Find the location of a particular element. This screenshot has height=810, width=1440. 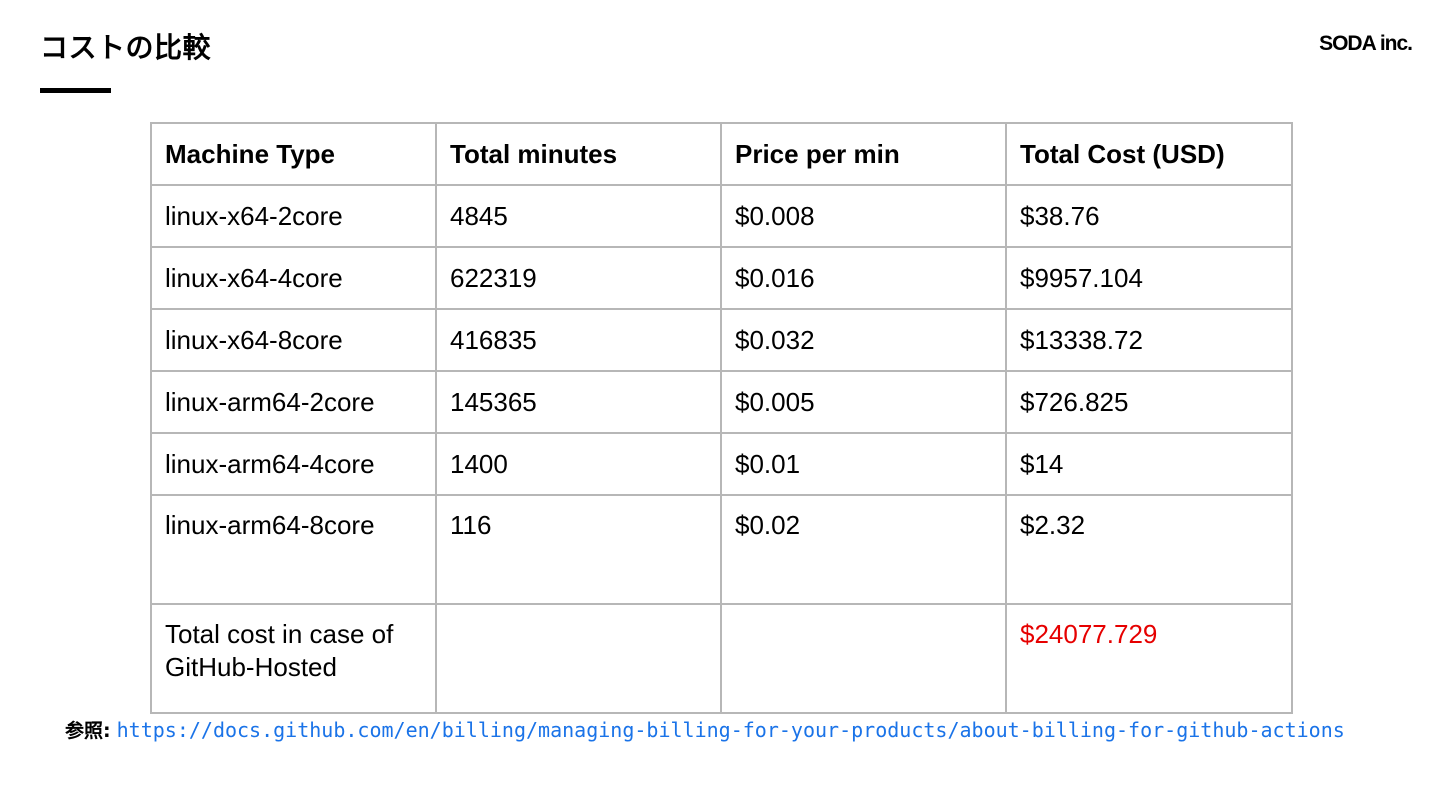

cell-price-per-min: $0.032 is located at coordinates (863, 340).